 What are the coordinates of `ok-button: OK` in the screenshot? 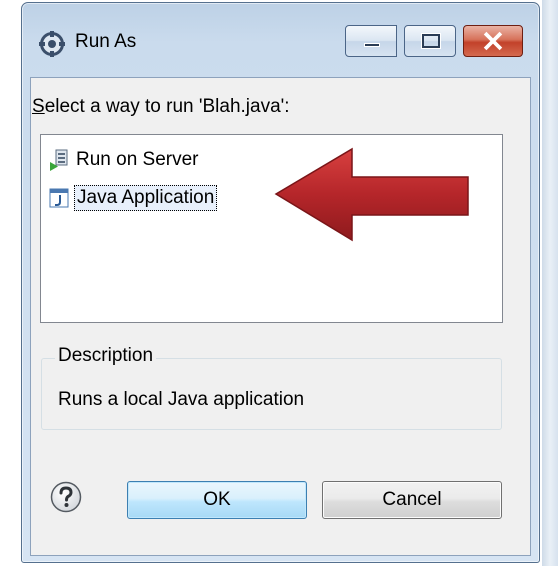 It's located at (217, 500).